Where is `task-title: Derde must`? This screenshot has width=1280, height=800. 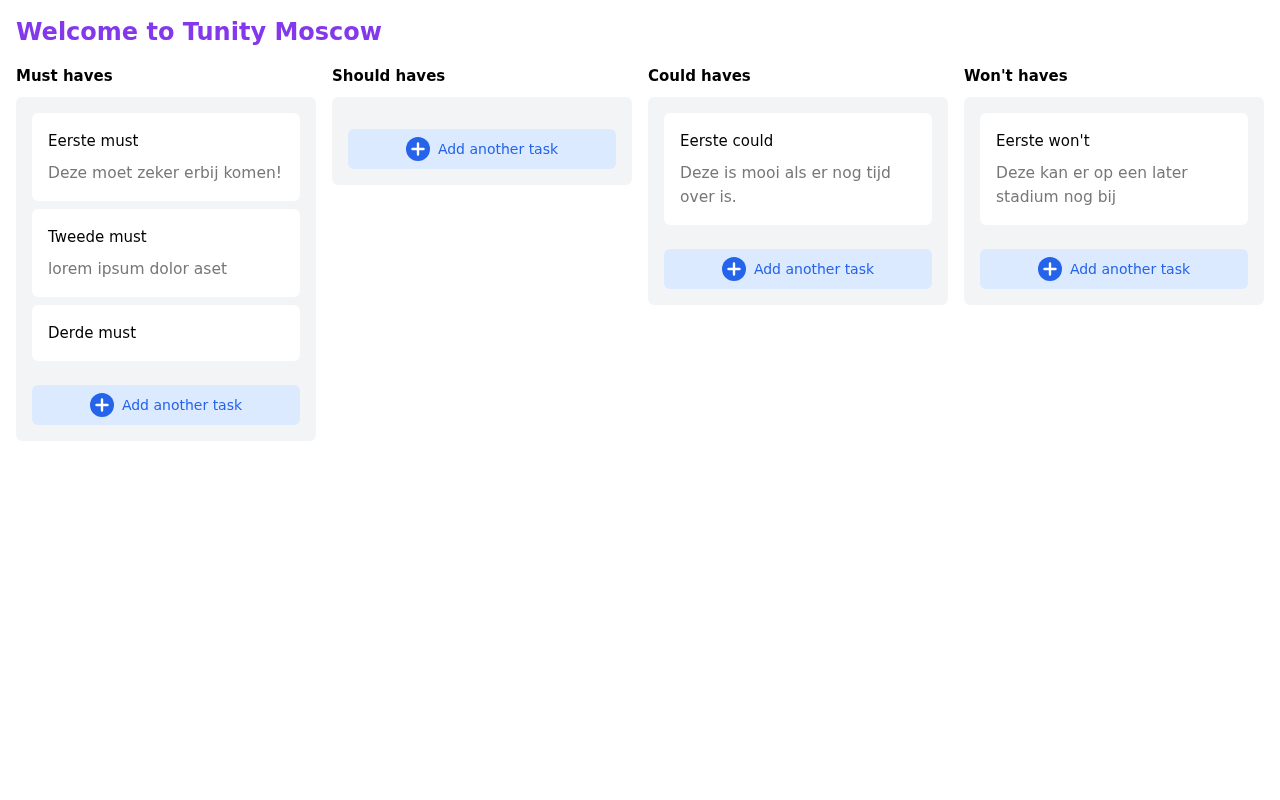
task-title: Derde must is located at coordinates (92, 333).